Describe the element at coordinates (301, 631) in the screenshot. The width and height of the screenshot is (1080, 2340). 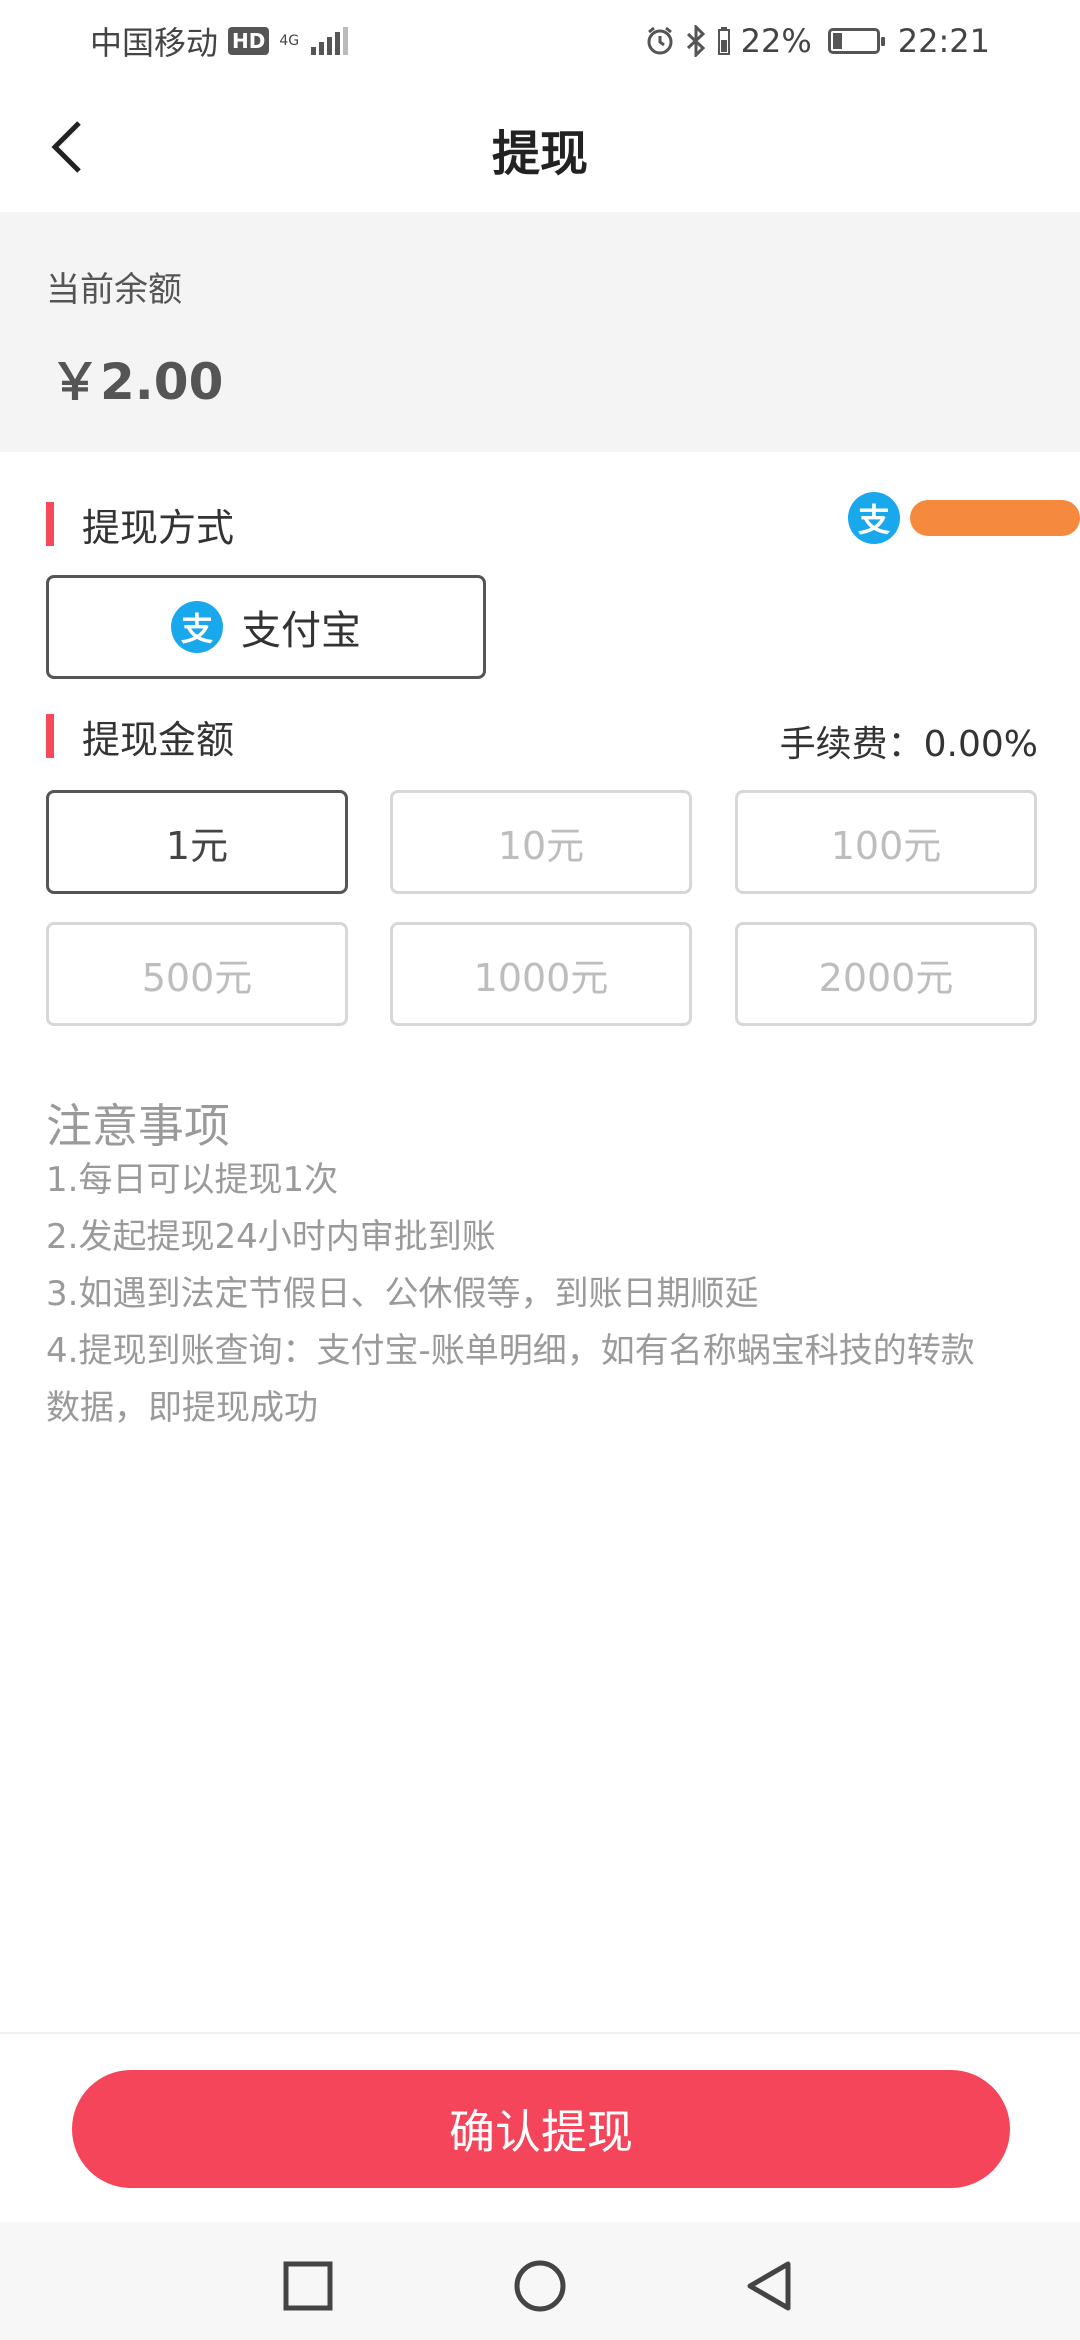
I see `method-label: 支付宝` at that location.